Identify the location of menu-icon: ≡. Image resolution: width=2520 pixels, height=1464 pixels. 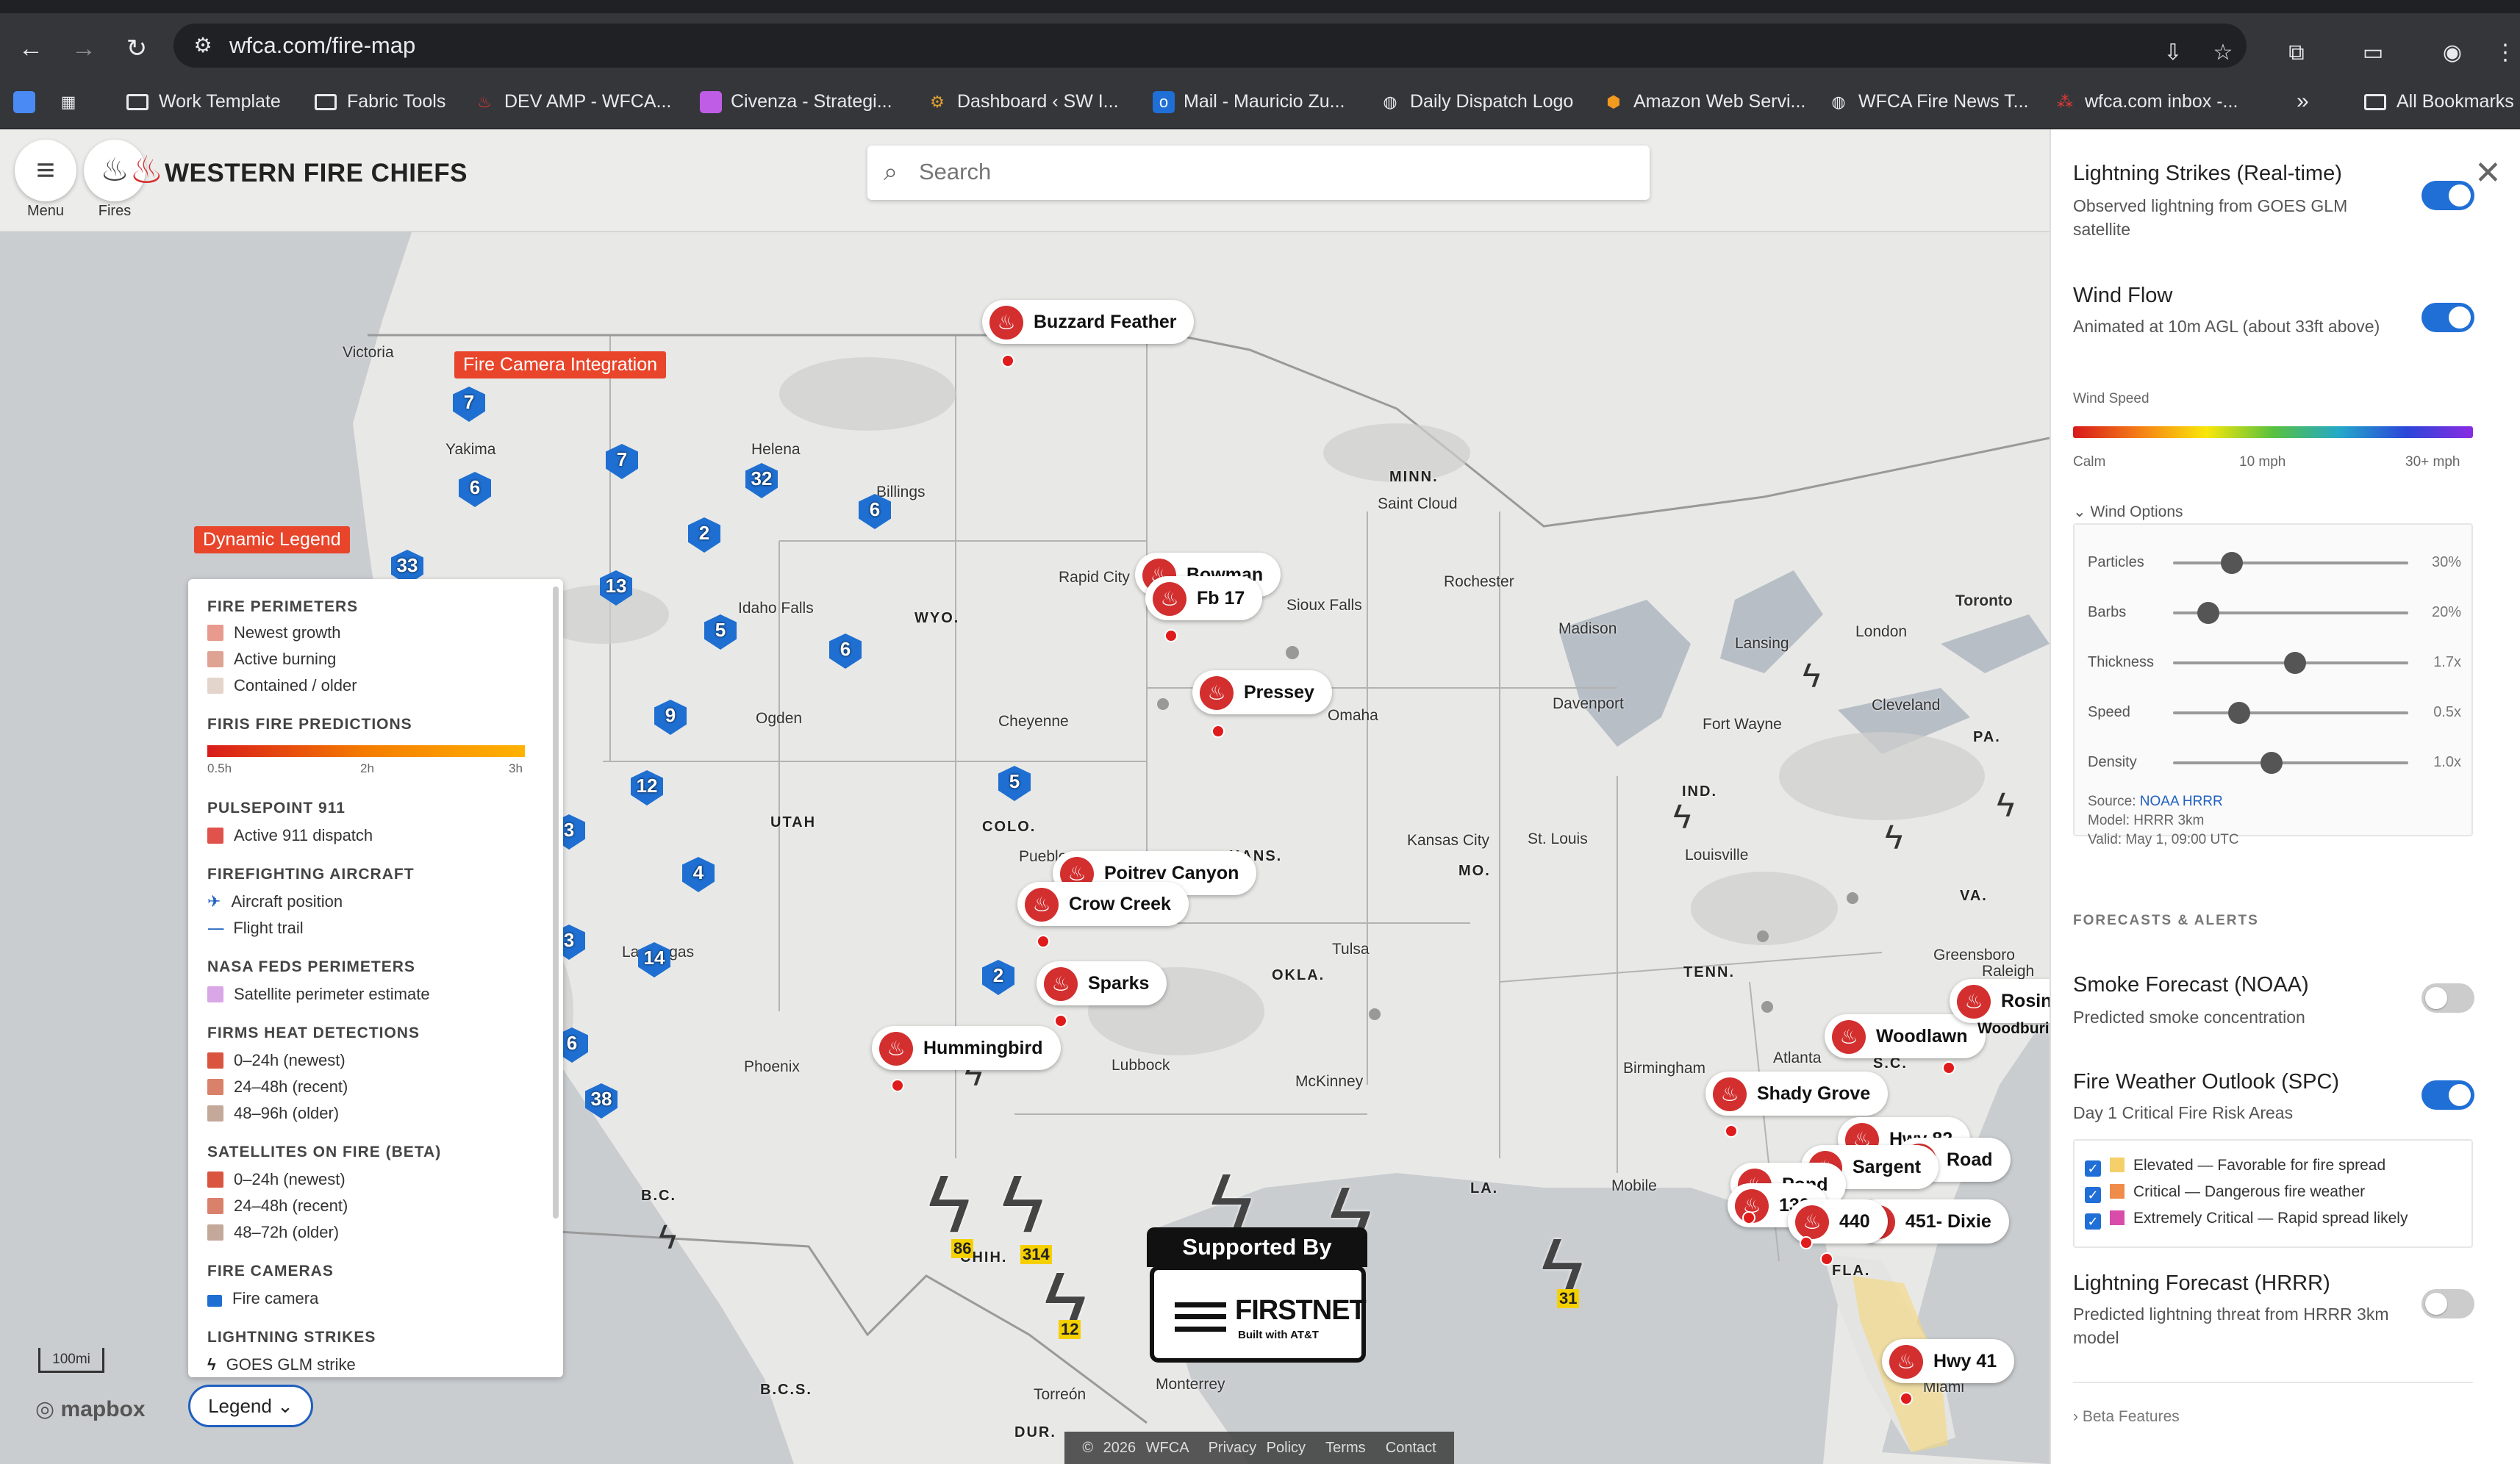
(45, 170).